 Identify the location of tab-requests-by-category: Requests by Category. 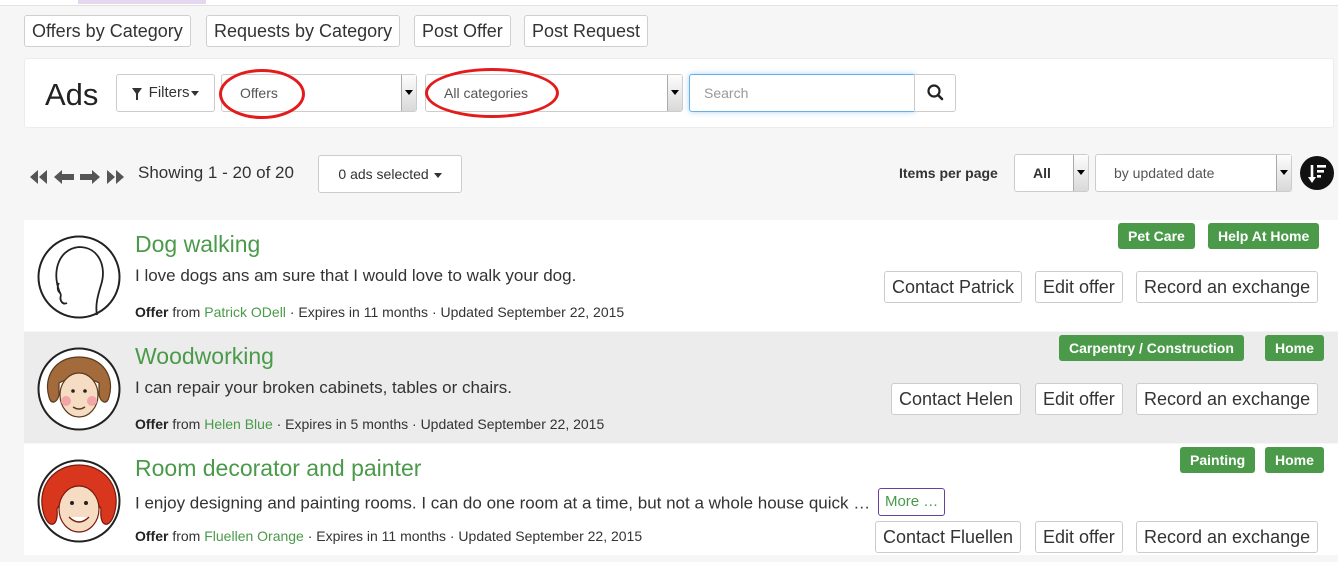
(303, 31).